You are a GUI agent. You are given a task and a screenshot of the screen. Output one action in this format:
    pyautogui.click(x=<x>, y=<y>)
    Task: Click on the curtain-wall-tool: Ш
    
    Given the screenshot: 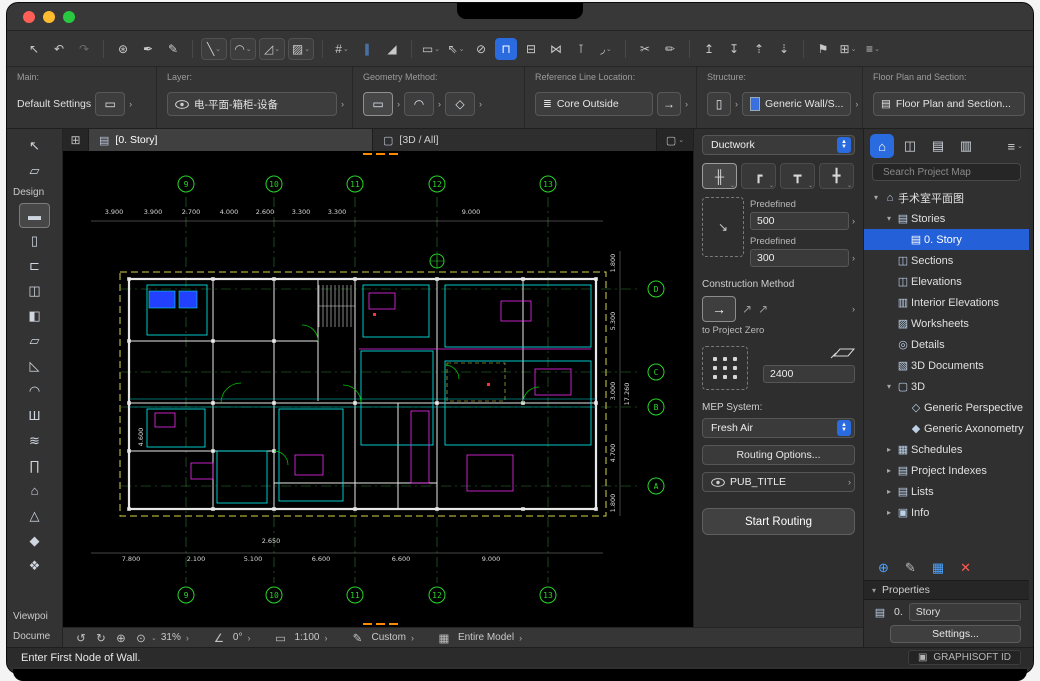 What is the action you would take?
    pyautogui.click(x=34, y=415)
    